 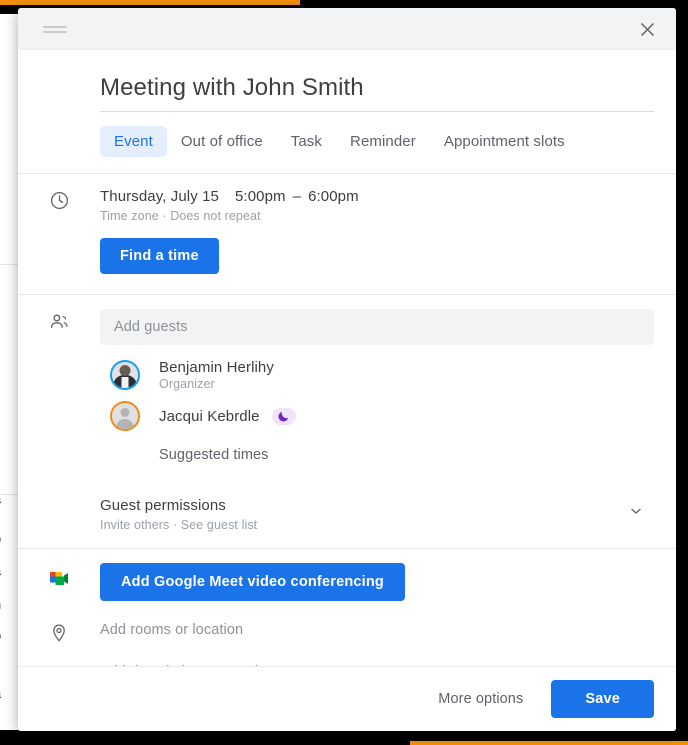 What do you see at coordinates (641, 508) in the screenshot?
I see `chevron-down-icon` at bounding box center [641, 508].